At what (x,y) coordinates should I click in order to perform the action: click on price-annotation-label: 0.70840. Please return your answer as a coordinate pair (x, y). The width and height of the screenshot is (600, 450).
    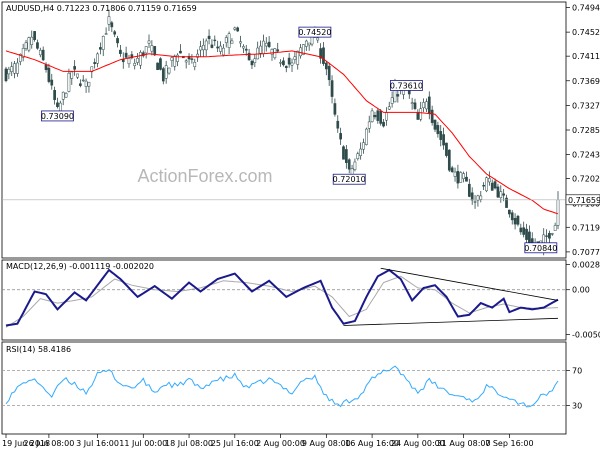
    Looking at the image, I should click on (540, 248).